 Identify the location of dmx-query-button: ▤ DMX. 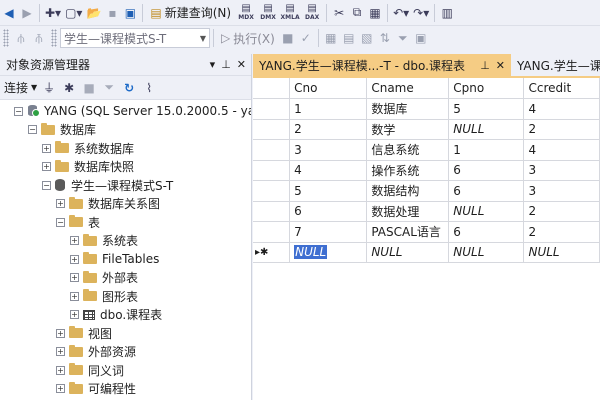
(268, 13).